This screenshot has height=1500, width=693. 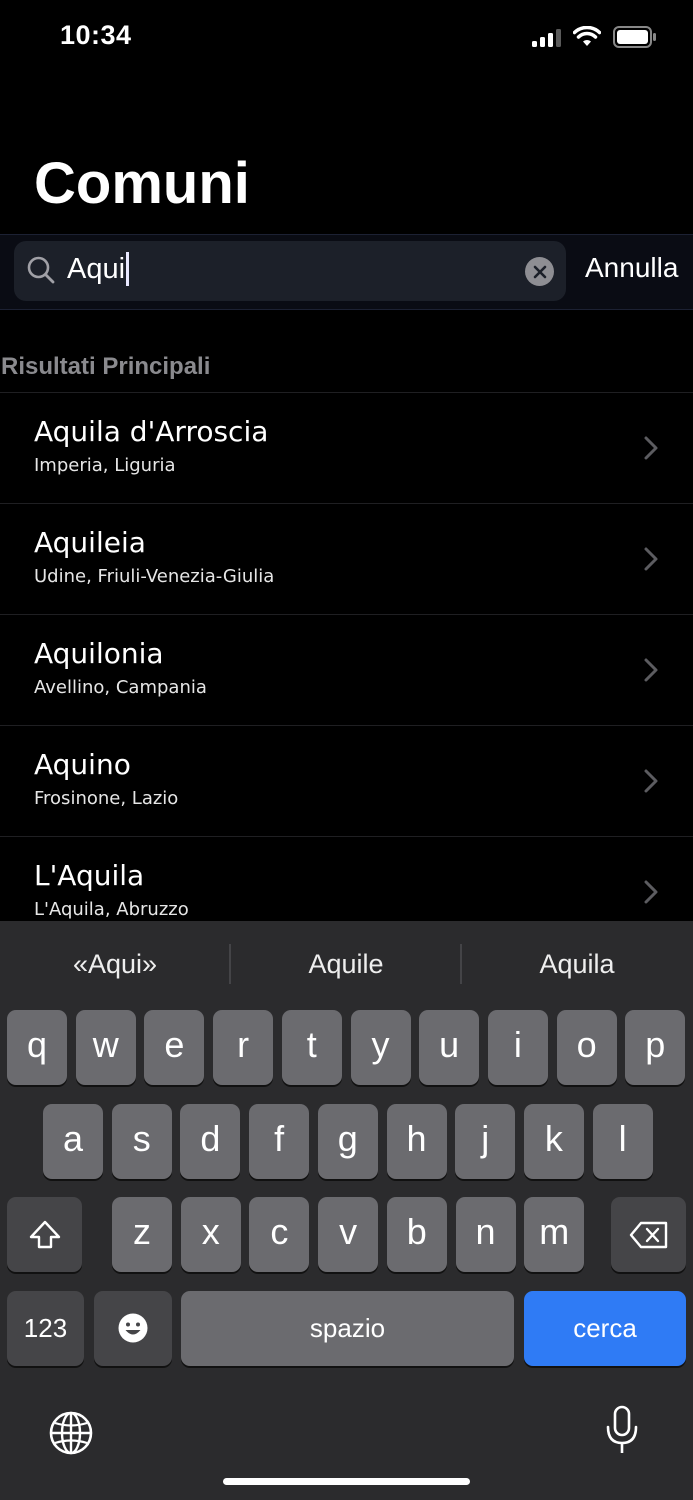 What do you see at coordinates (586, 1047) in the screenshot?
I see `key-o: o` at bounding box center [586, 1047].